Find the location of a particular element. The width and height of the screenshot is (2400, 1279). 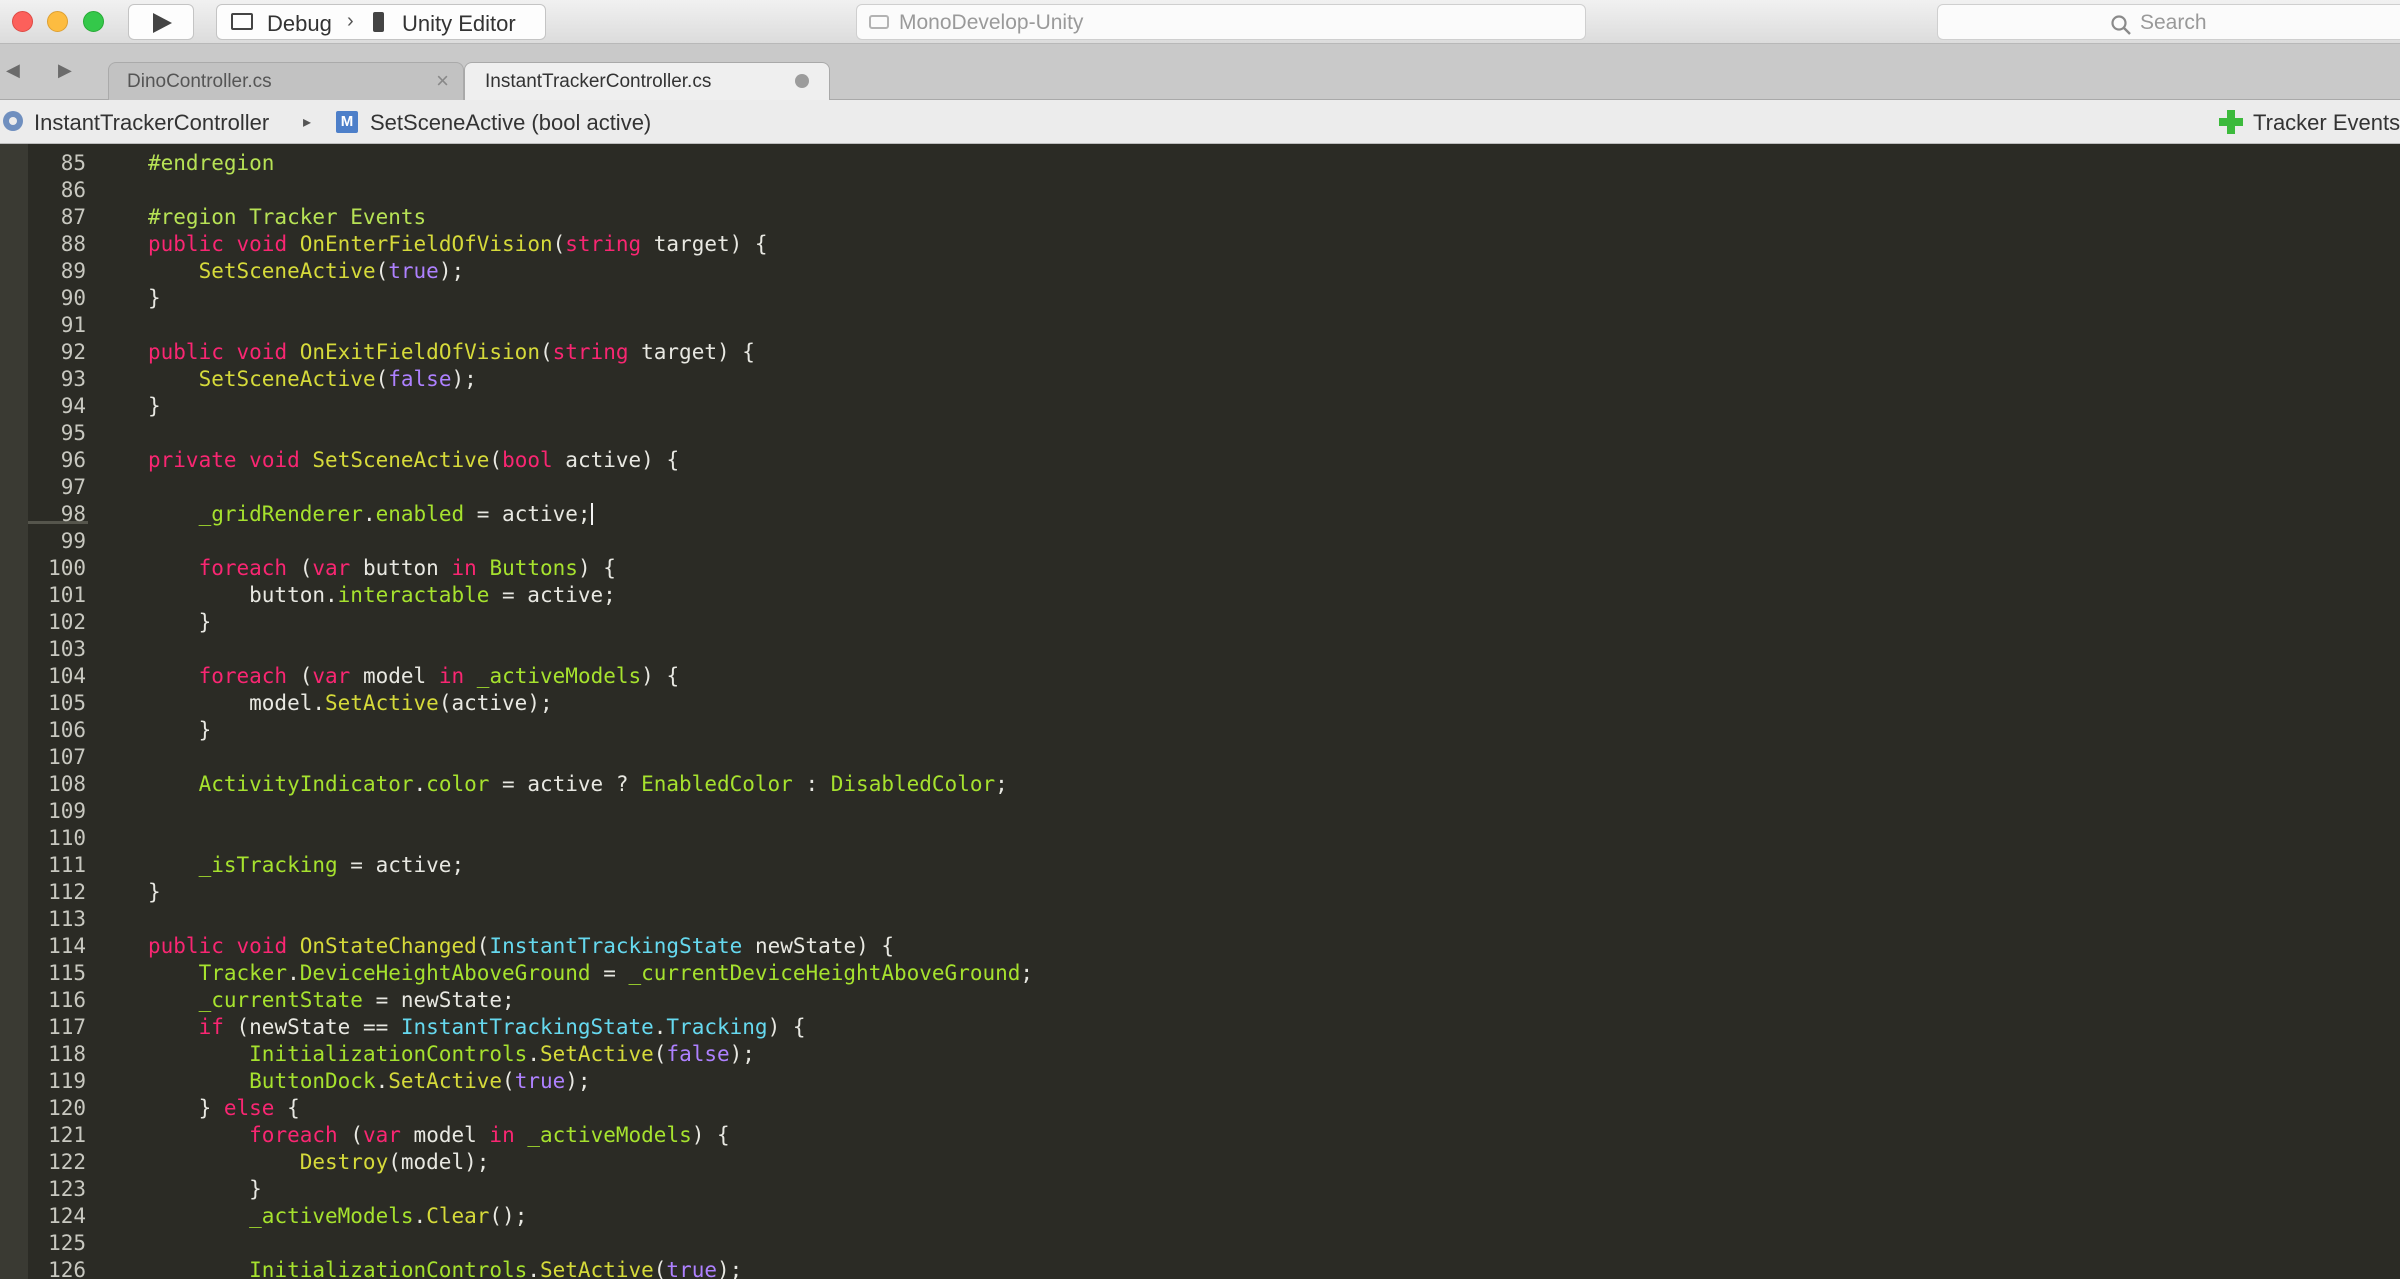

code-line: 120 } else { is located at coordinates (1200, 1108).